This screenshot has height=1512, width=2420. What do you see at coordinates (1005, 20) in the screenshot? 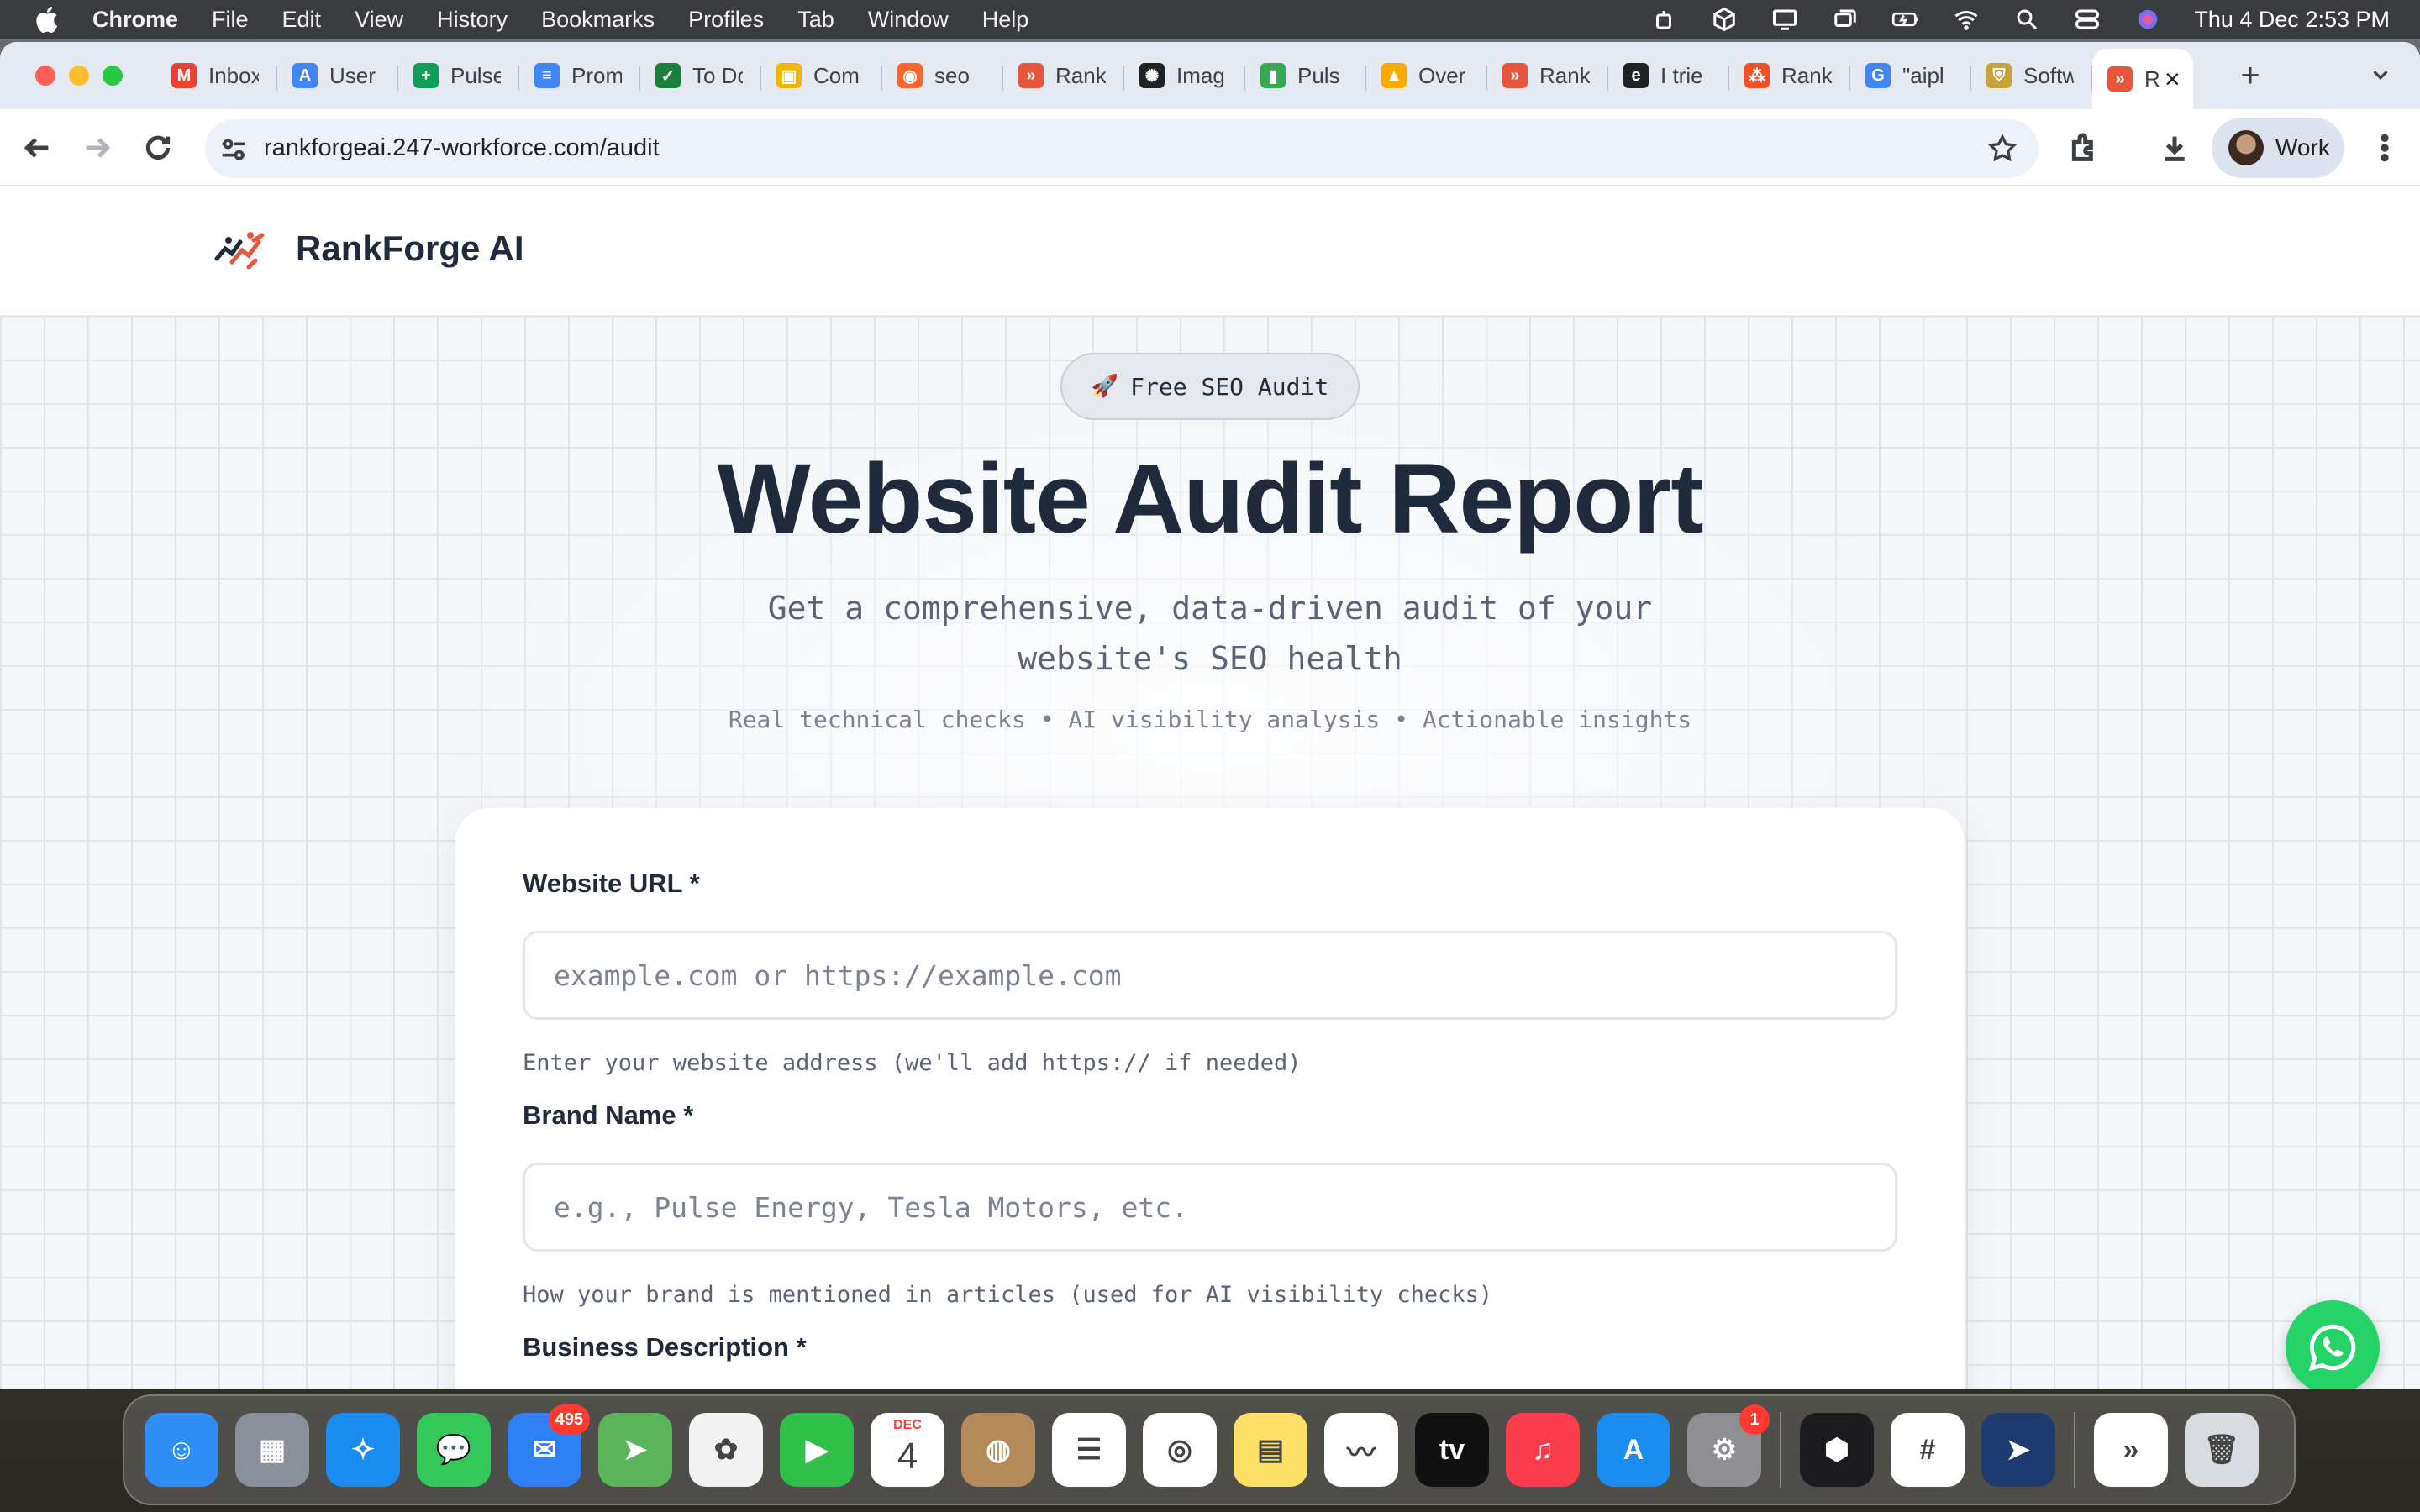
I see `menu-help: Help` at bounding box center [1005, 20].